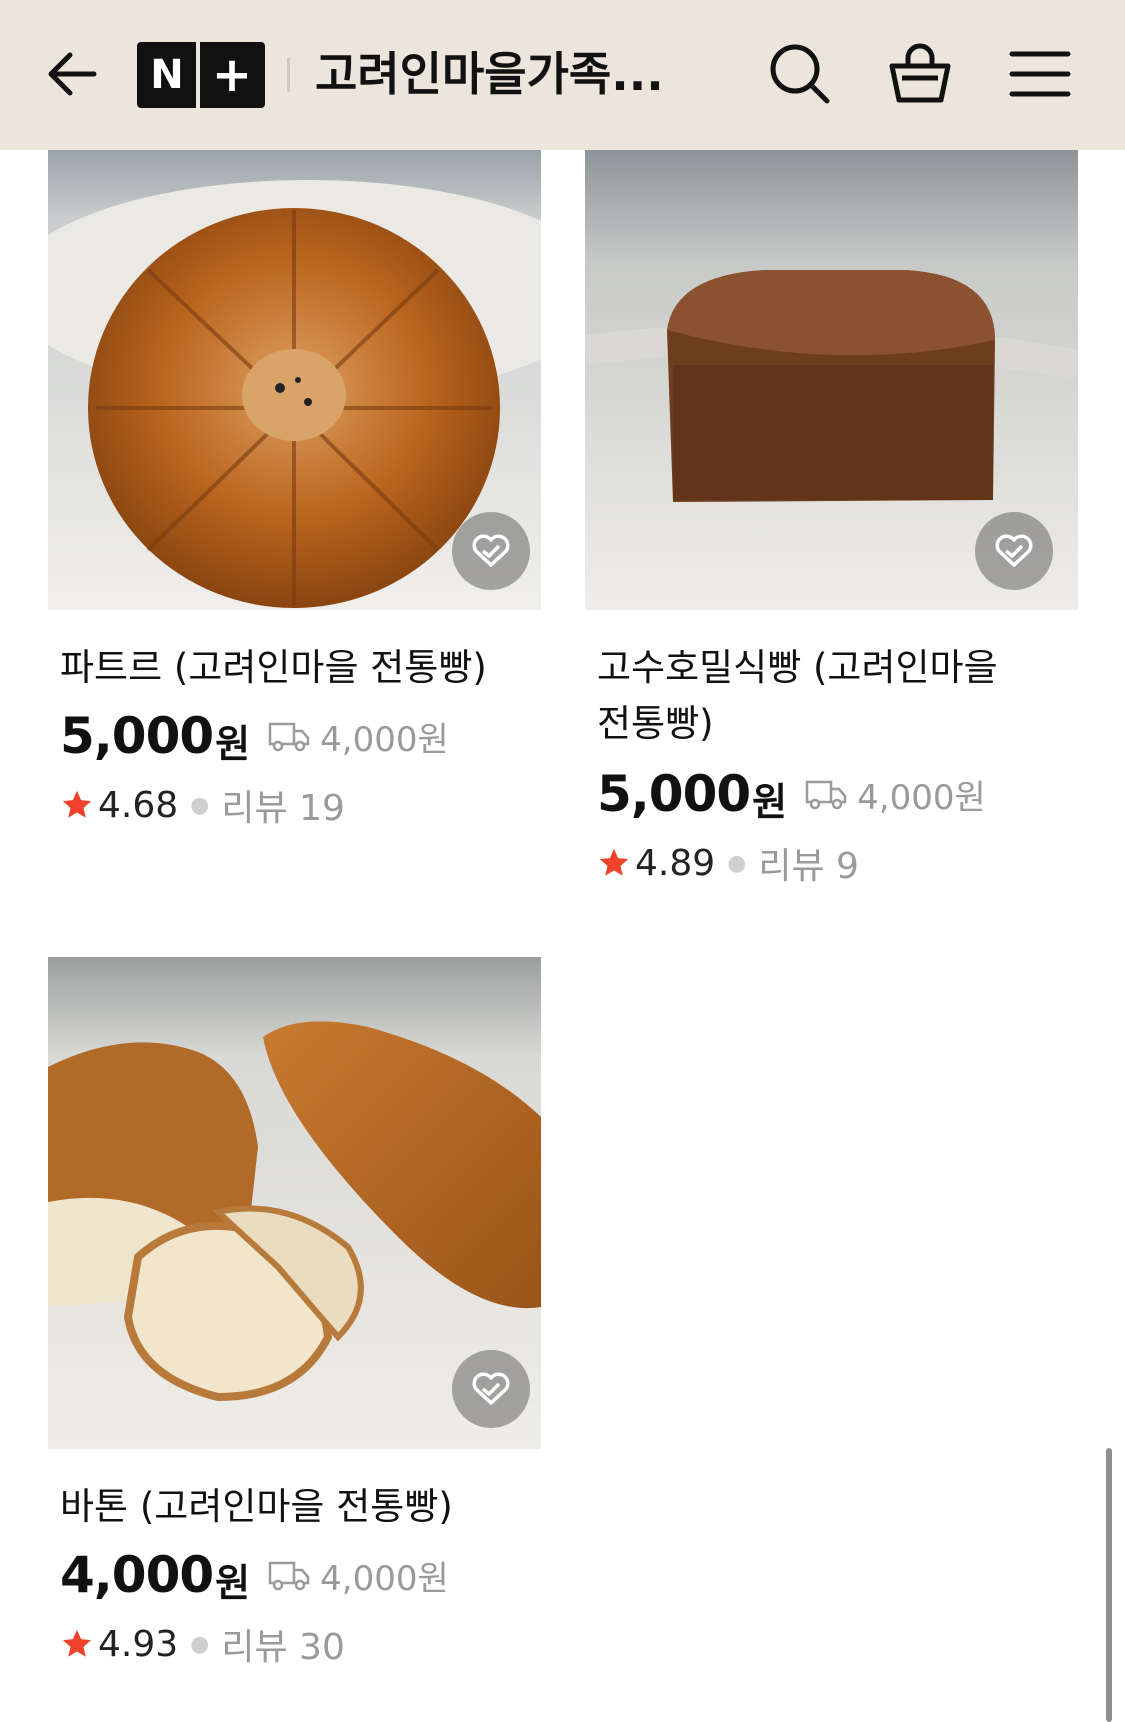  Describe the element at coordinates (800, 74) in the screenshot. I see `search-icon` at that location.